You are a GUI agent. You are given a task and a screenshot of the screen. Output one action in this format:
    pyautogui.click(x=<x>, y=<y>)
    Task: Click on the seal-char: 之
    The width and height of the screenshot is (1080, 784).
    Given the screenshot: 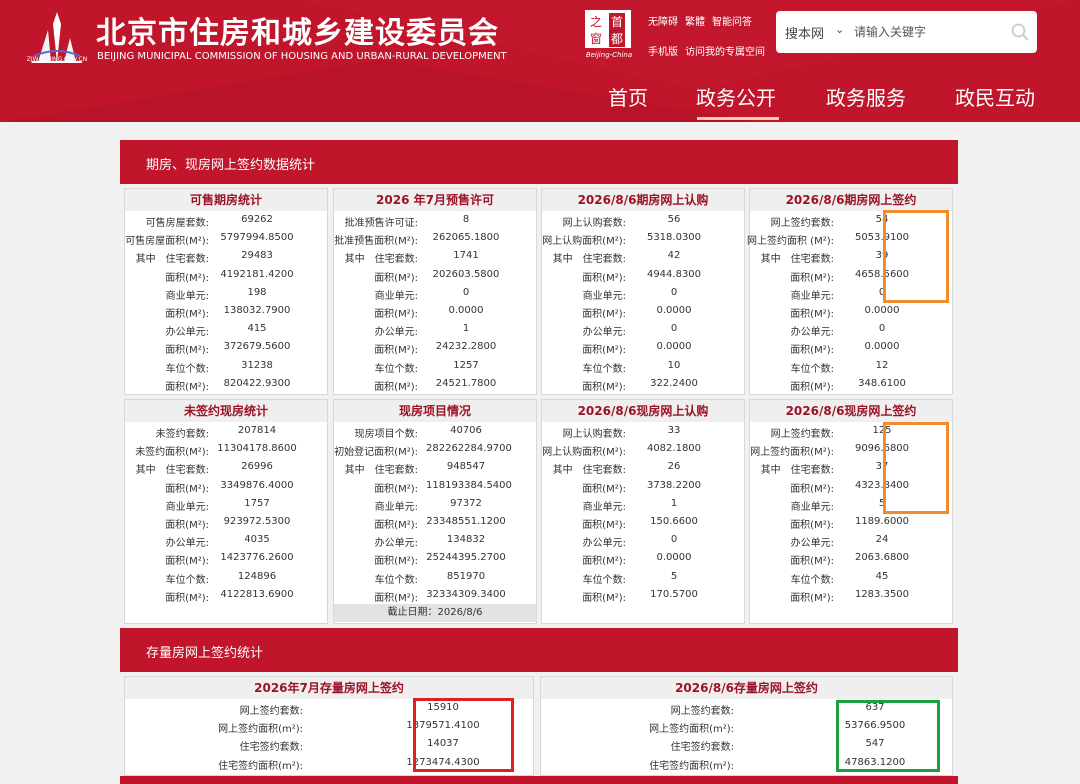 What is the action you would take?
    pyautogui.click(x=596, y=22)
    